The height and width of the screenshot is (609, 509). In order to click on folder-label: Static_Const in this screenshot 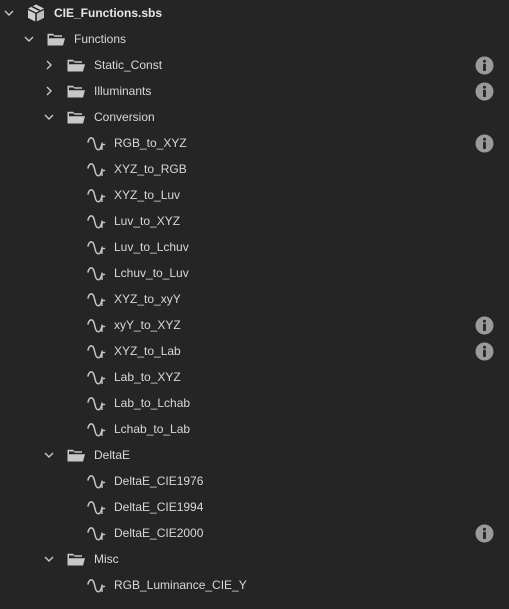, I will do `click(128, 65)`.